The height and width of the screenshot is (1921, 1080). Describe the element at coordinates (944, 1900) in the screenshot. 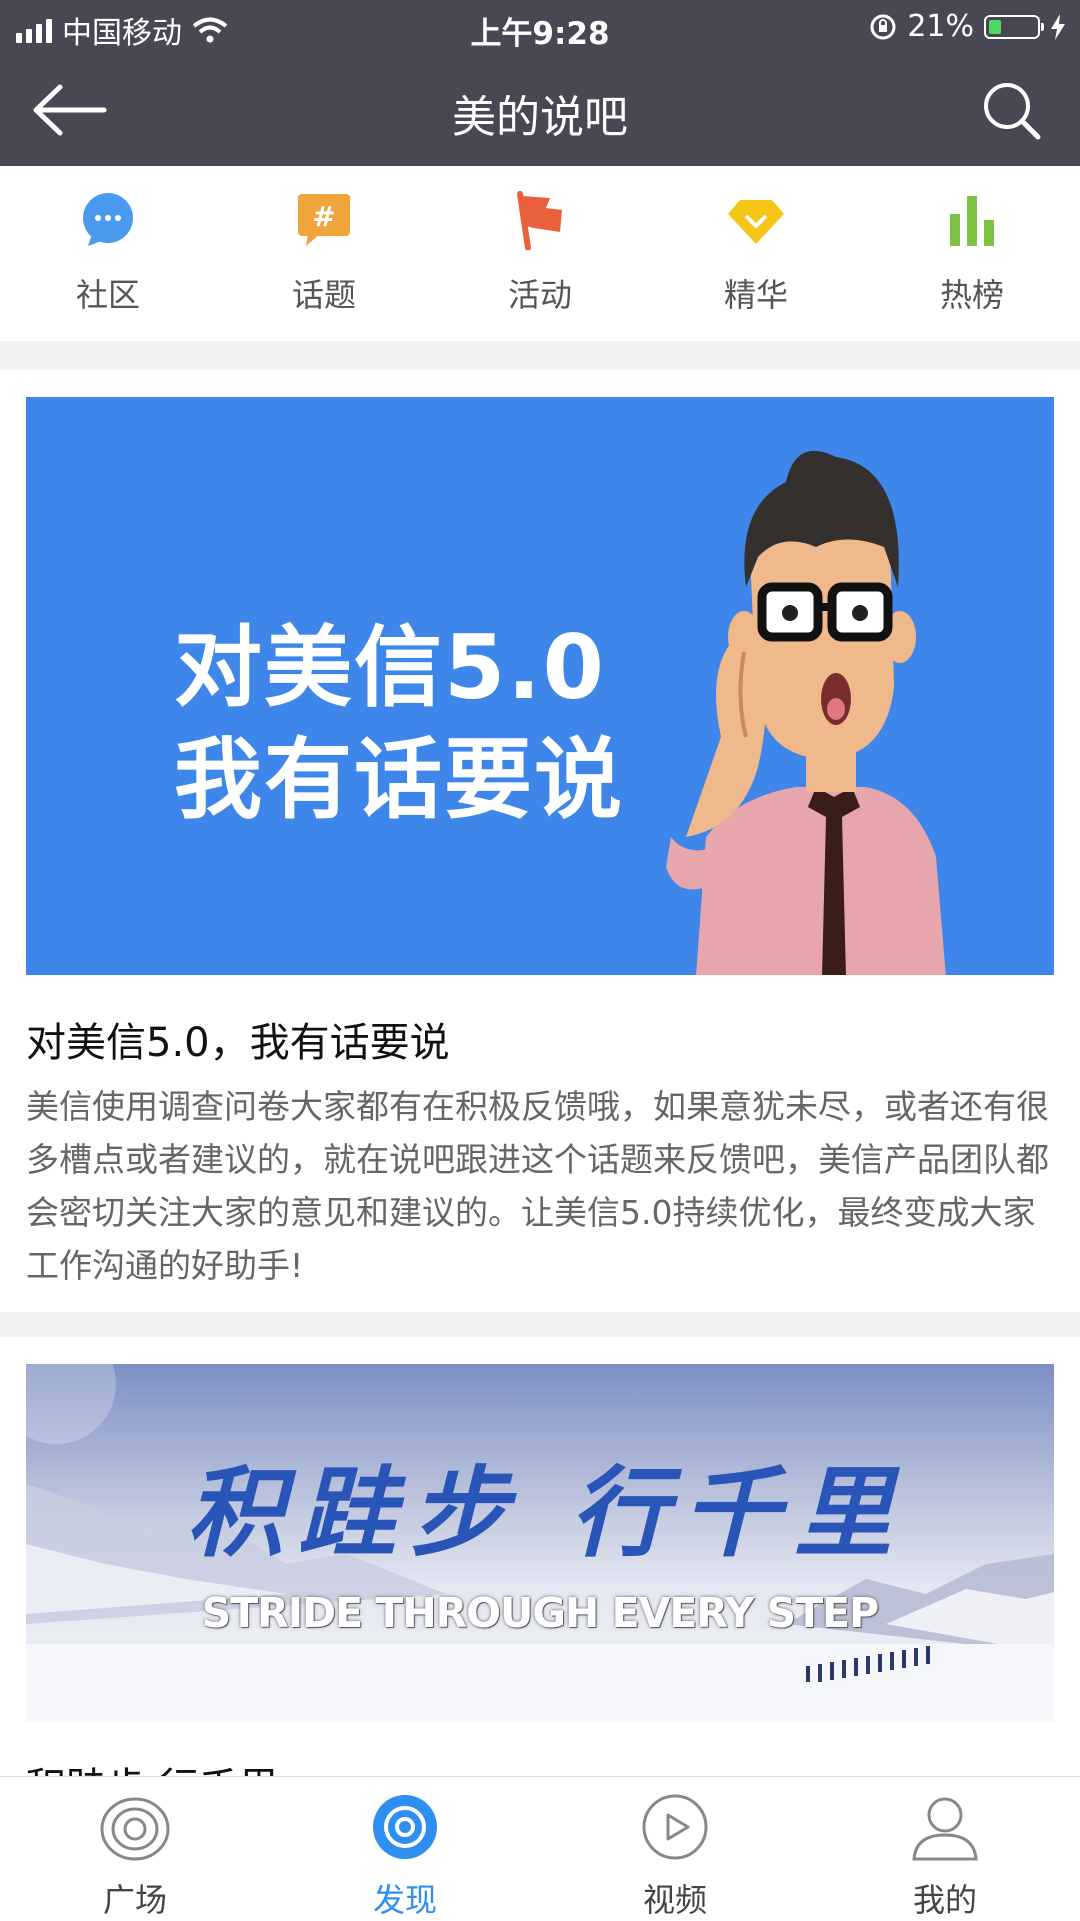

I see `tab-label: 我的` at that location.